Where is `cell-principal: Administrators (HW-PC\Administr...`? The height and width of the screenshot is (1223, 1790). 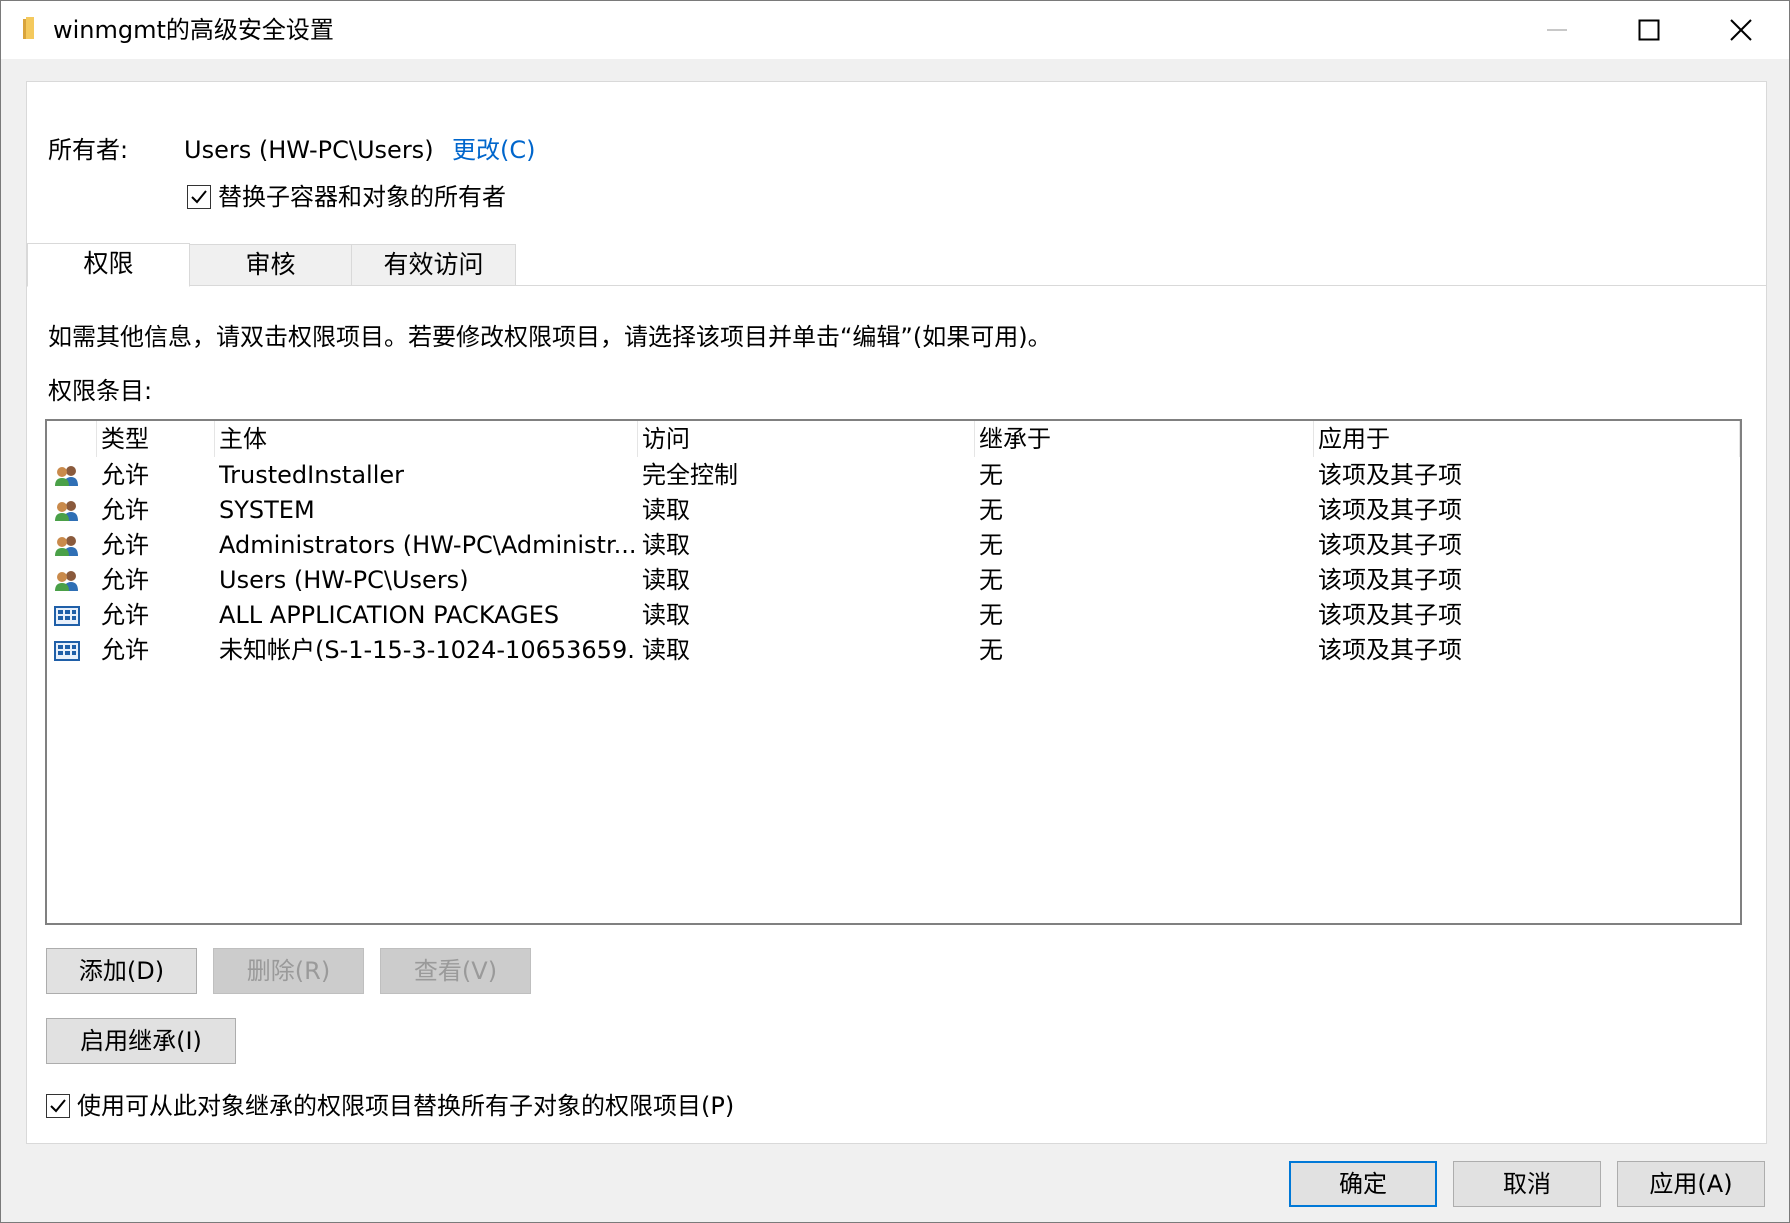 cell-principal: Administrators (HW-PC\Administr... is located at coordinates (426, 545).